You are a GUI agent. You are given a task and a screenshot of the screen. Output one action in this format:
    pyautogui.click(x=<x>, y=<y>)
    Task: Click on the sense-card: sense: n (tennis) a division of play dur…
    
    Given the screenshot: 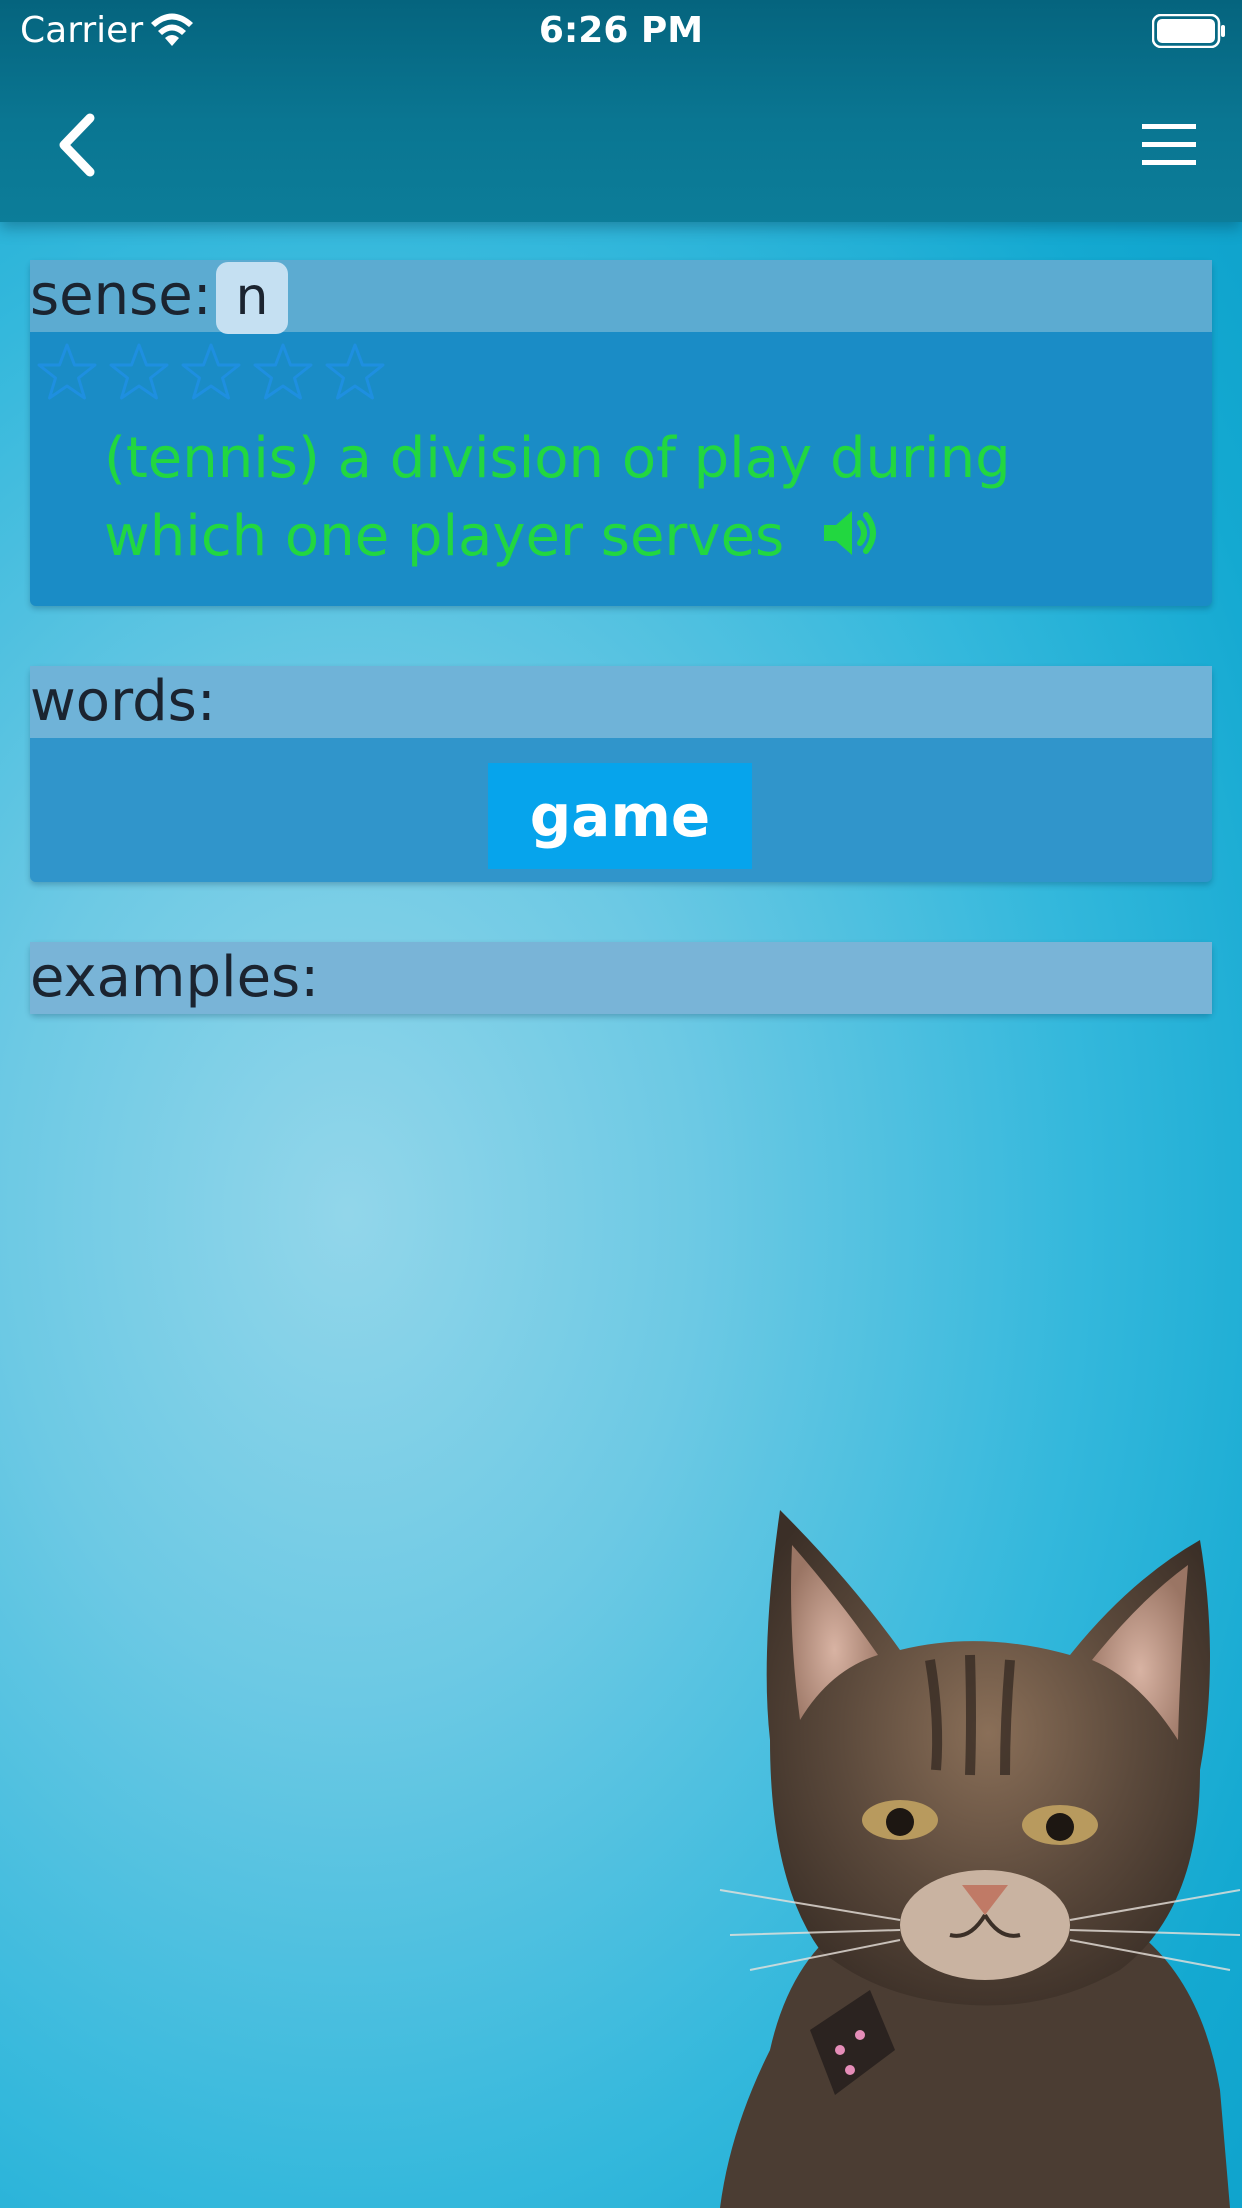 What is the action you would take?
    pyautogui.click(x=621, y=433)
    